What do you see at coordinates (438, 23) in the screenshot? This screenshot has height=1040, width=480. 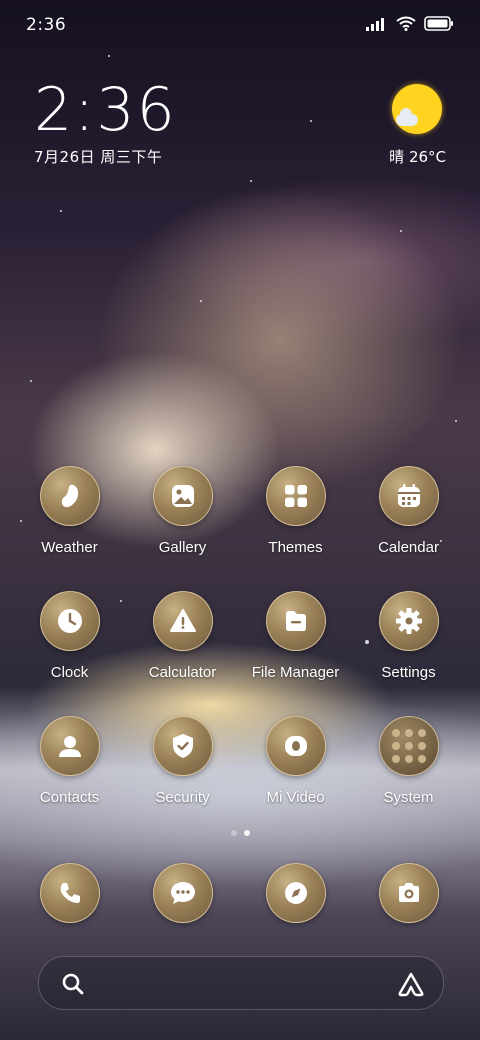 I see `battery-icon` at bounding box center [438, 23].